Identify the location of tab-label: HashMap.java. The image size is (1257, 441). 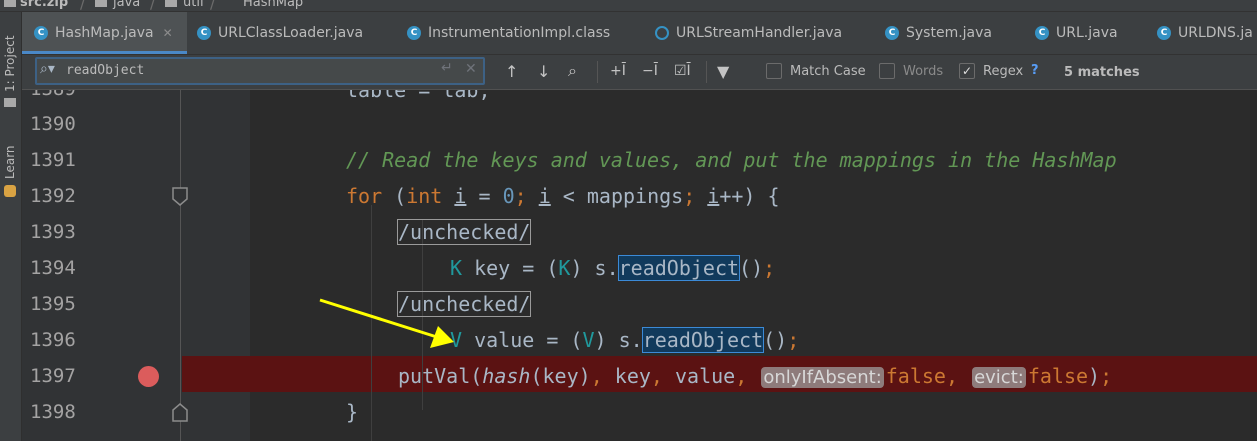
(104, 33).